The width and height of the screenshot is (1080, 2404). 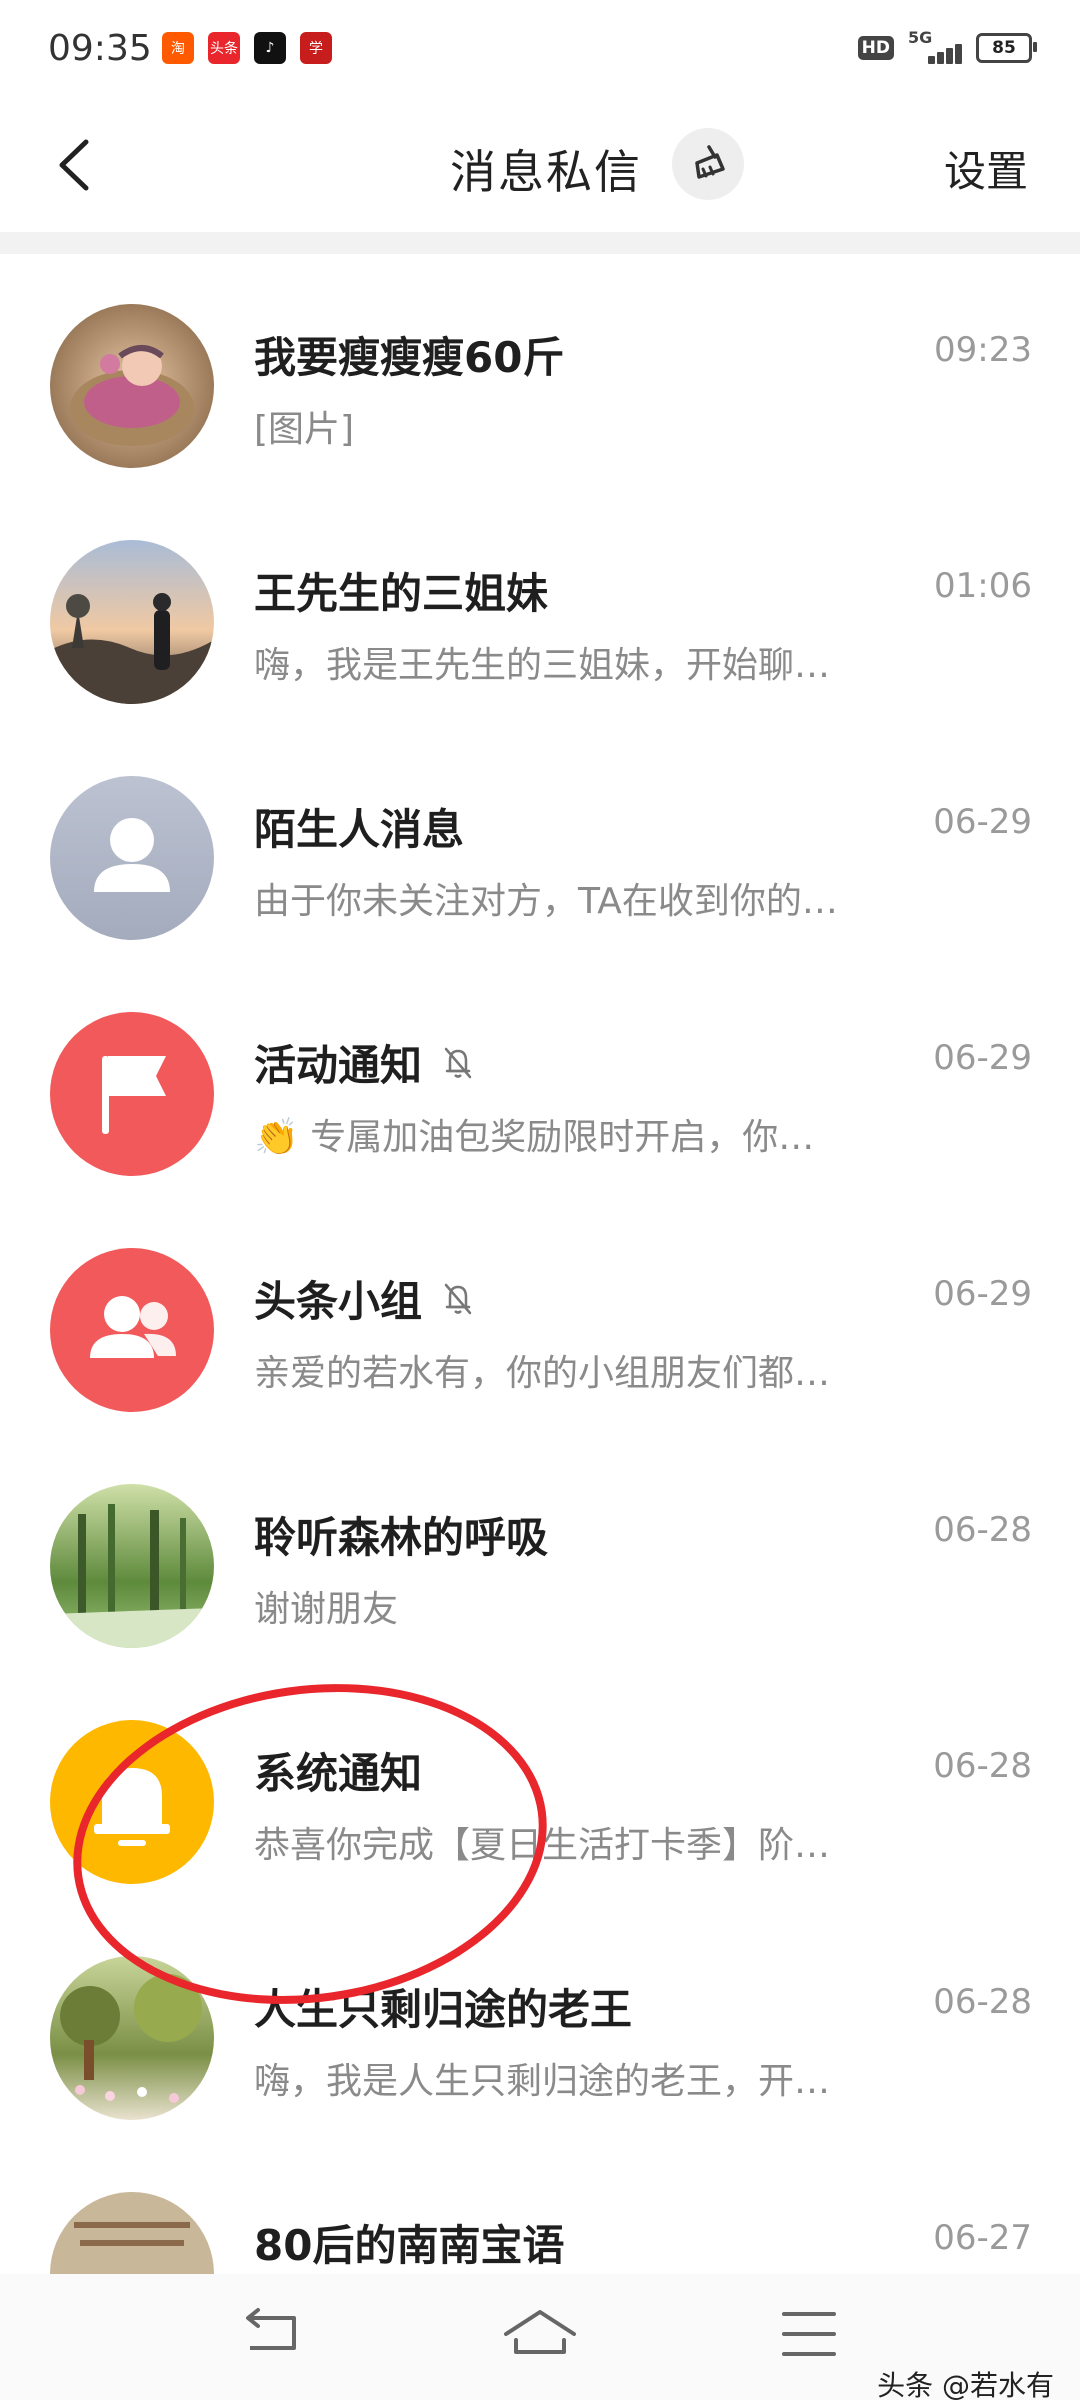 I want to click on conversation-name: 聆听森林的呼吸, so click(x=401, y=1537).